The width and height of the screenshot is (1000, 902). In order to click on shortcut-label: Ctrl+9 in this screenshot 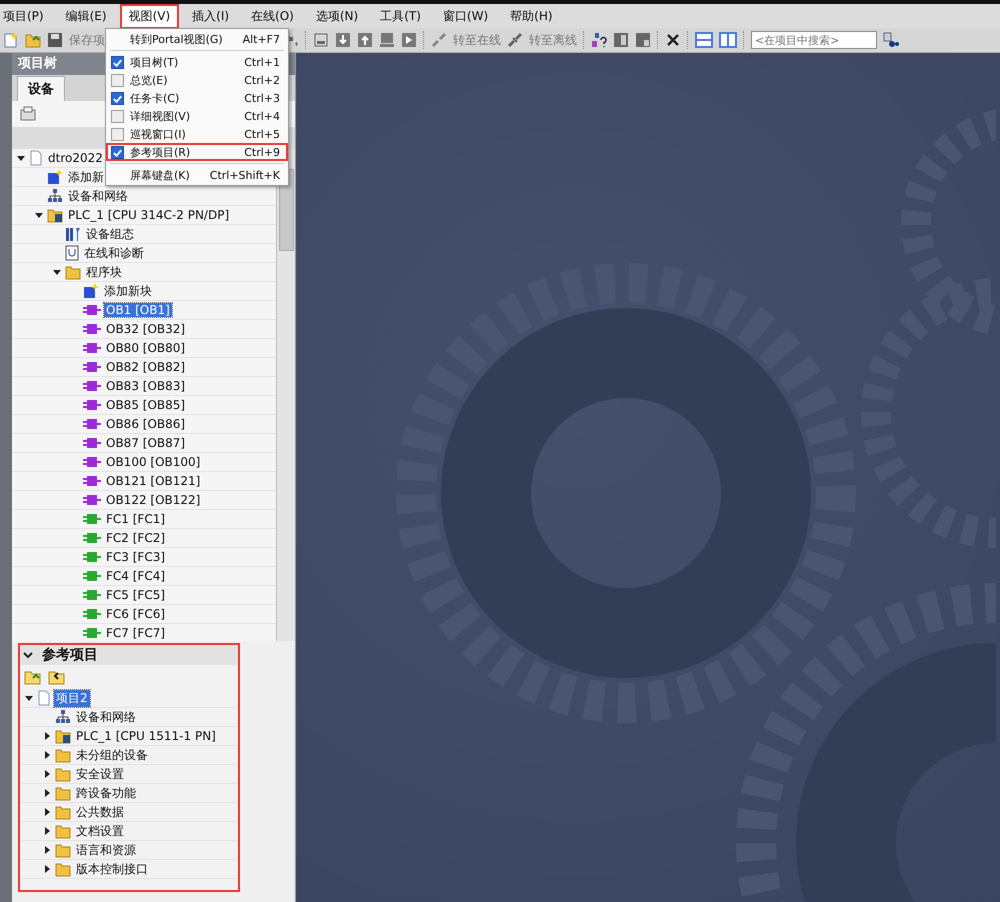, I will do `click(262, 152)`.